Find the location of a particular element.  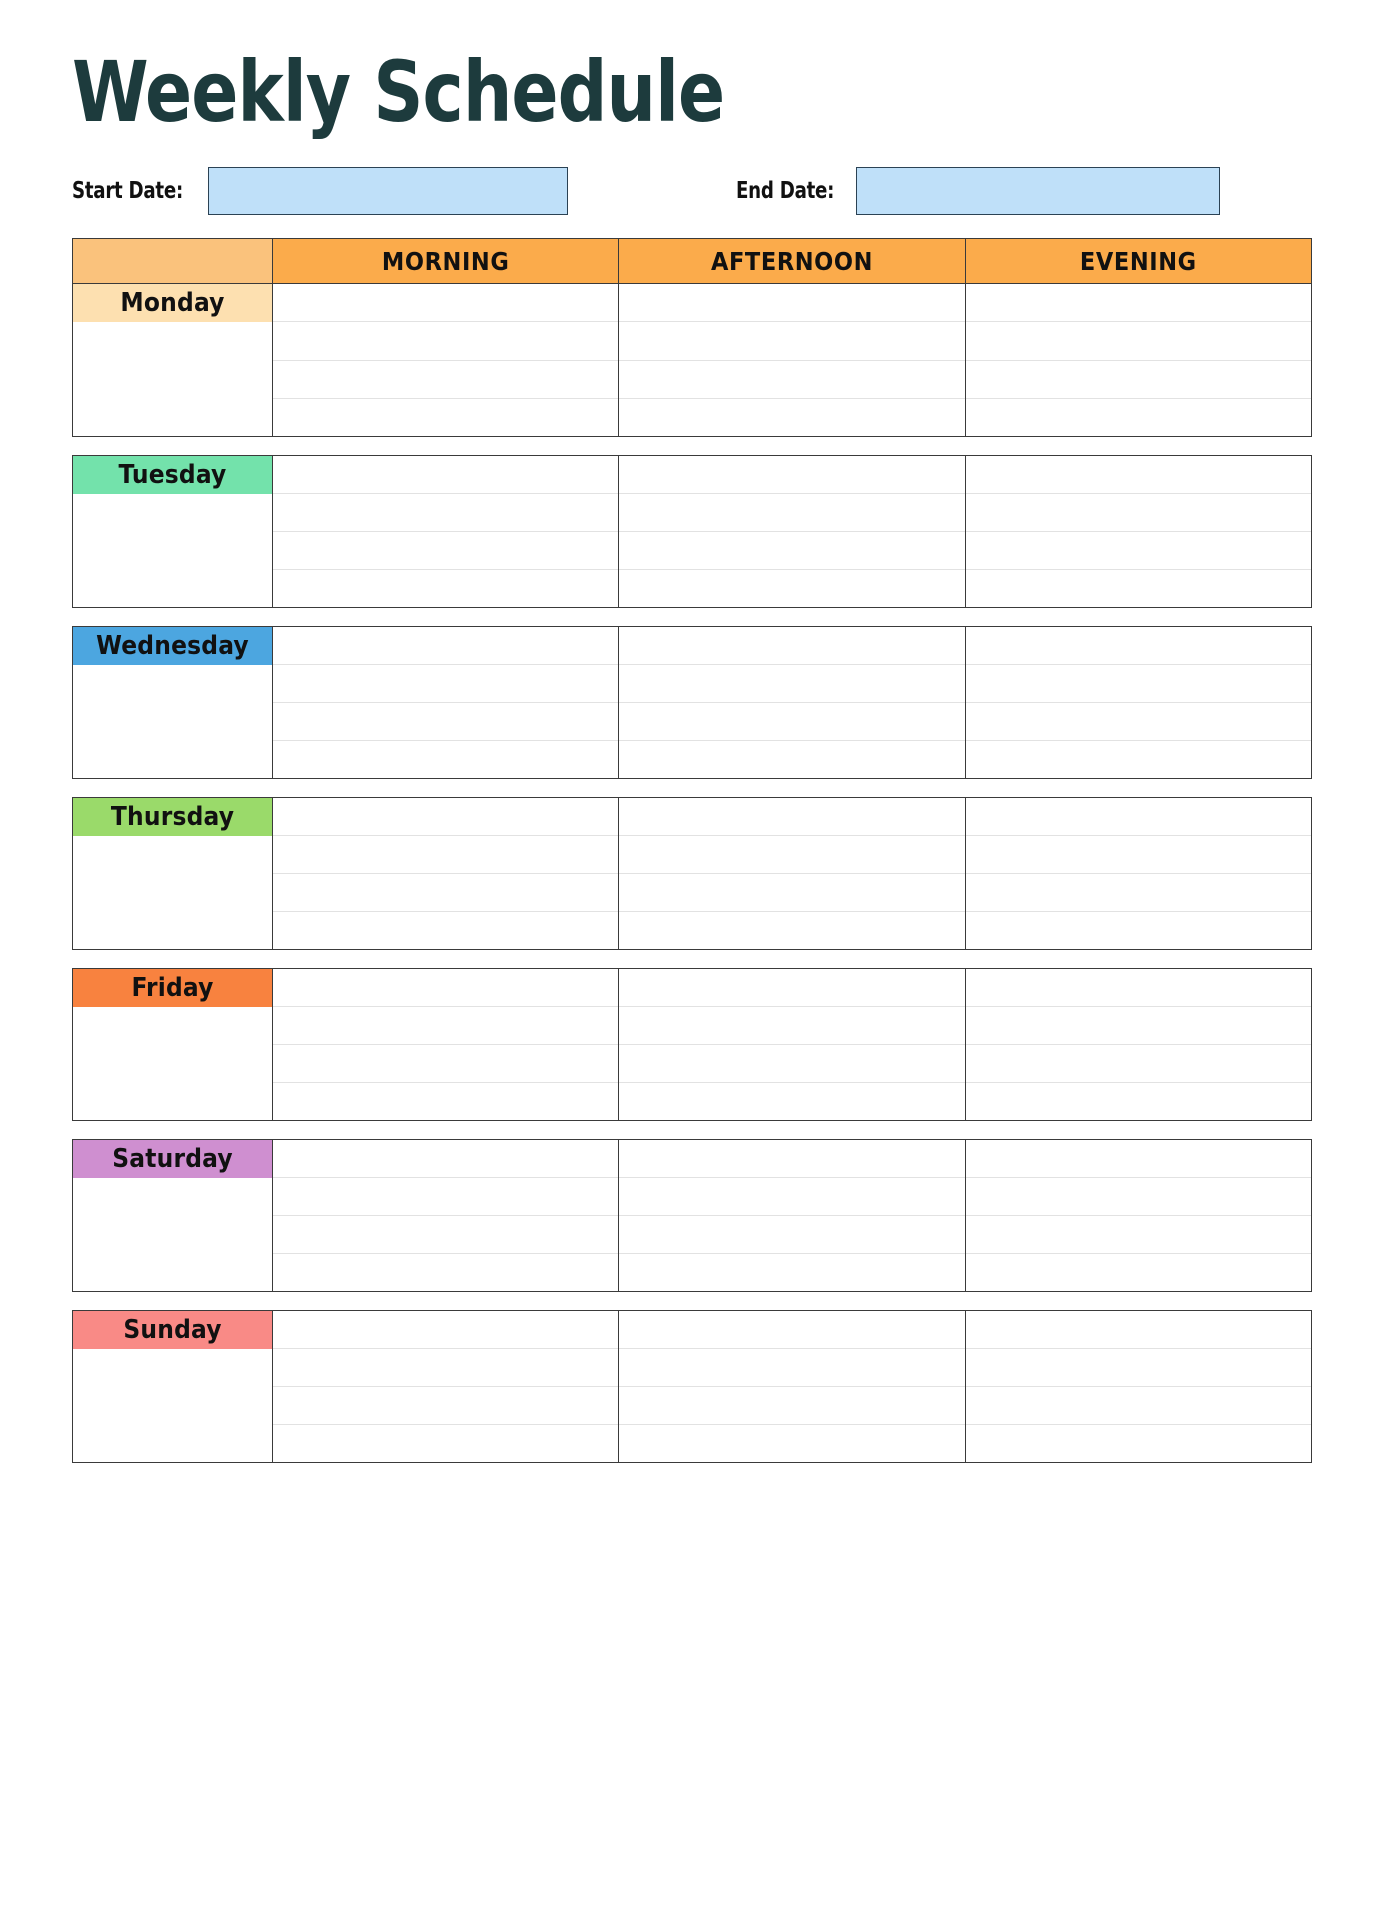

slot-column-morning is located at coordinates (446, 1216).